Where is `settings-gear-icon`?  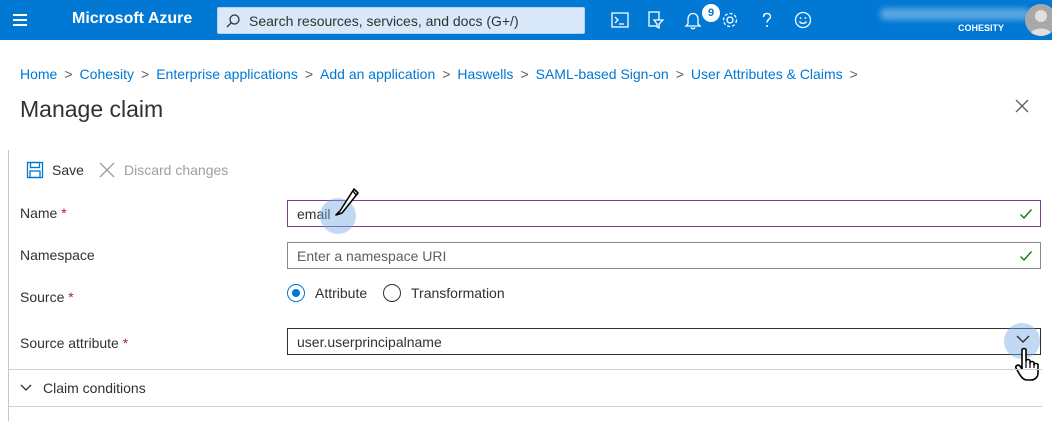
settings-gear-icon is located at coordinates (730, 20).